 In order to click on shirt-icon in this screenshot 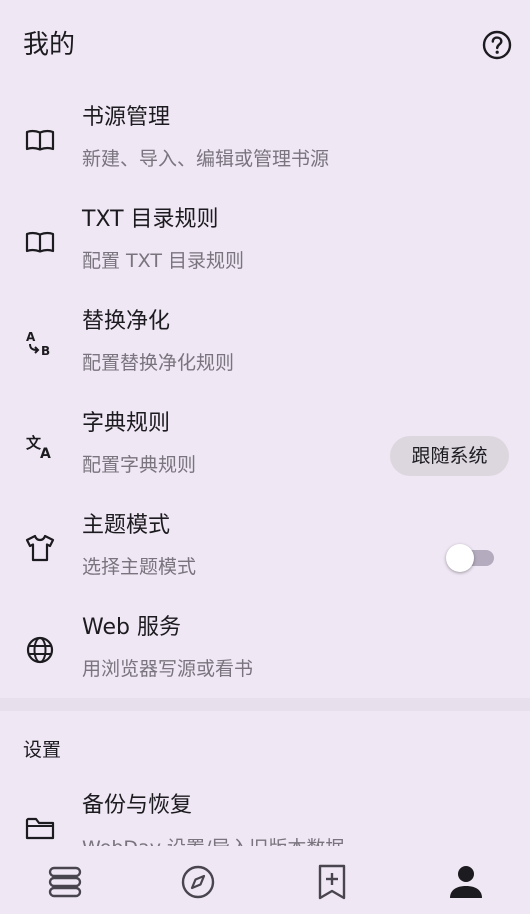, I will do `click(40, 548)`.